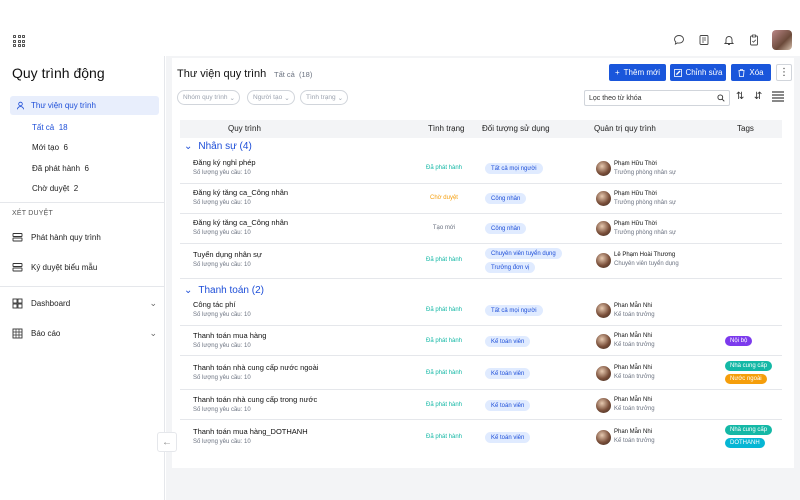  What do you see at coordinates (400, 28) in the screenshot?
I see `top-bar` at bounding box center [400, 28].